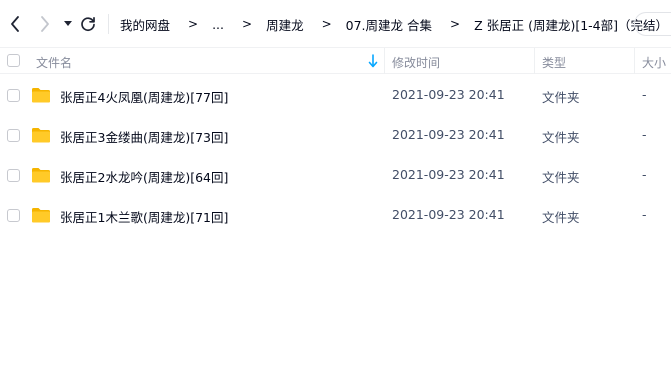 The height and width of the screenshot is (379, 671). I want to click on history-dropdown-button, so click(68, 24).